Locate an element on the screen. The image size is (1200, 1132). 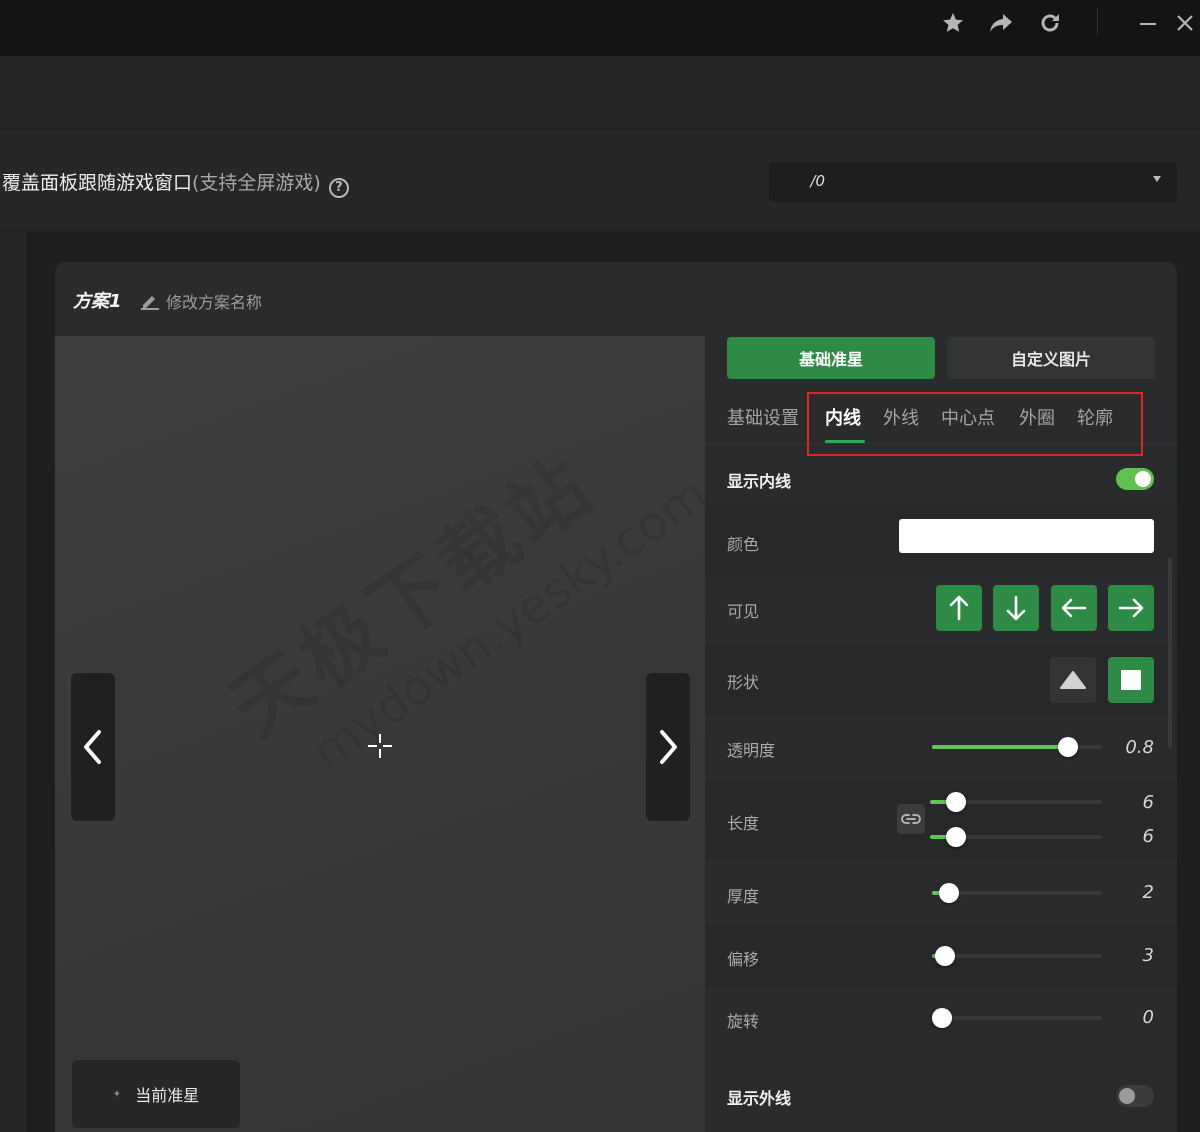
arrow-up-icon is located at coordinates (959, 608).